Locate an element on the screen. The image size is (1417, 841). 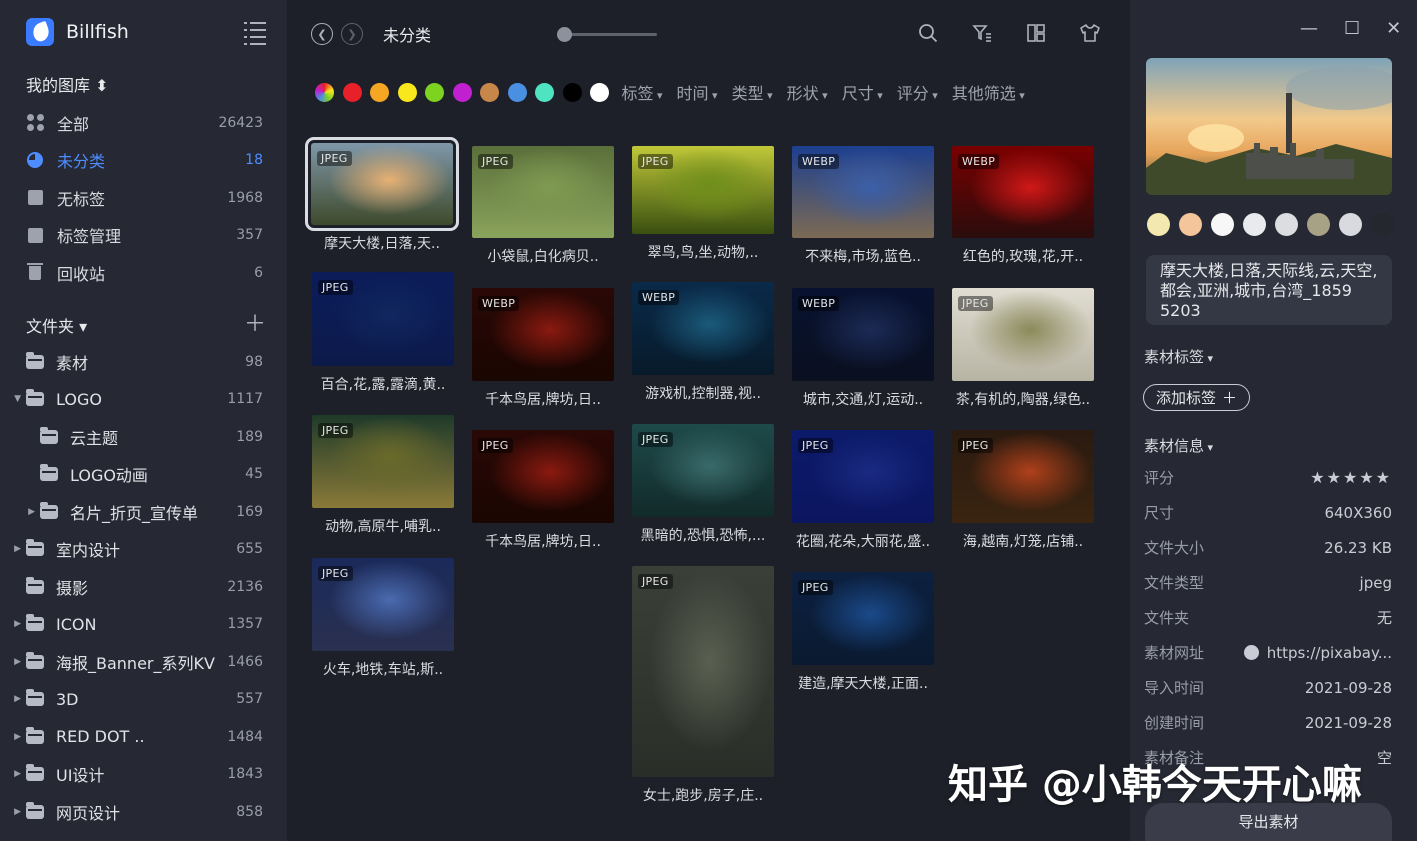
asset-card: JPEG 摩天大楼,日落,天.. is located at coordinates (382, 195).